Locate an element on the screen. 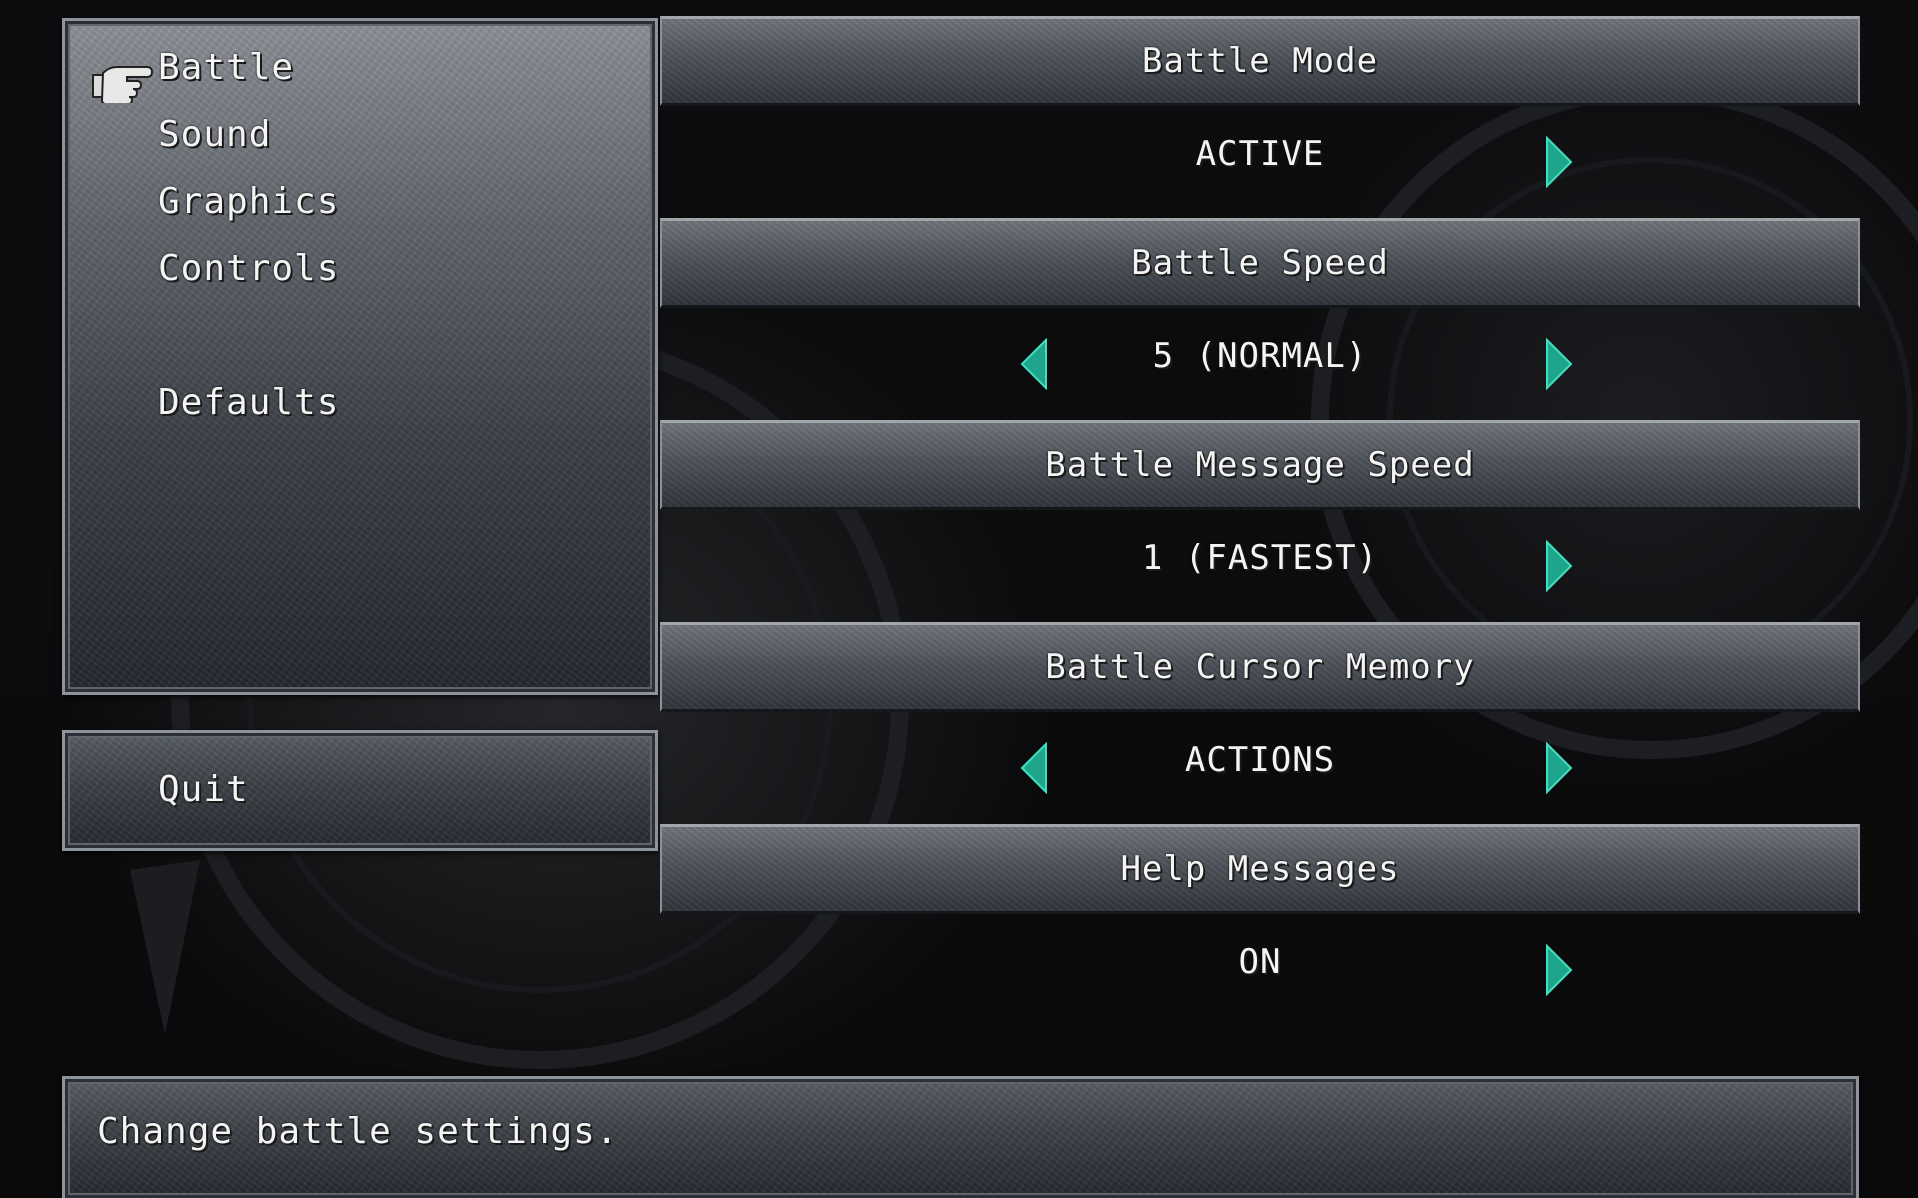  quit-panel: Quit is located at coordinates (360, 790).